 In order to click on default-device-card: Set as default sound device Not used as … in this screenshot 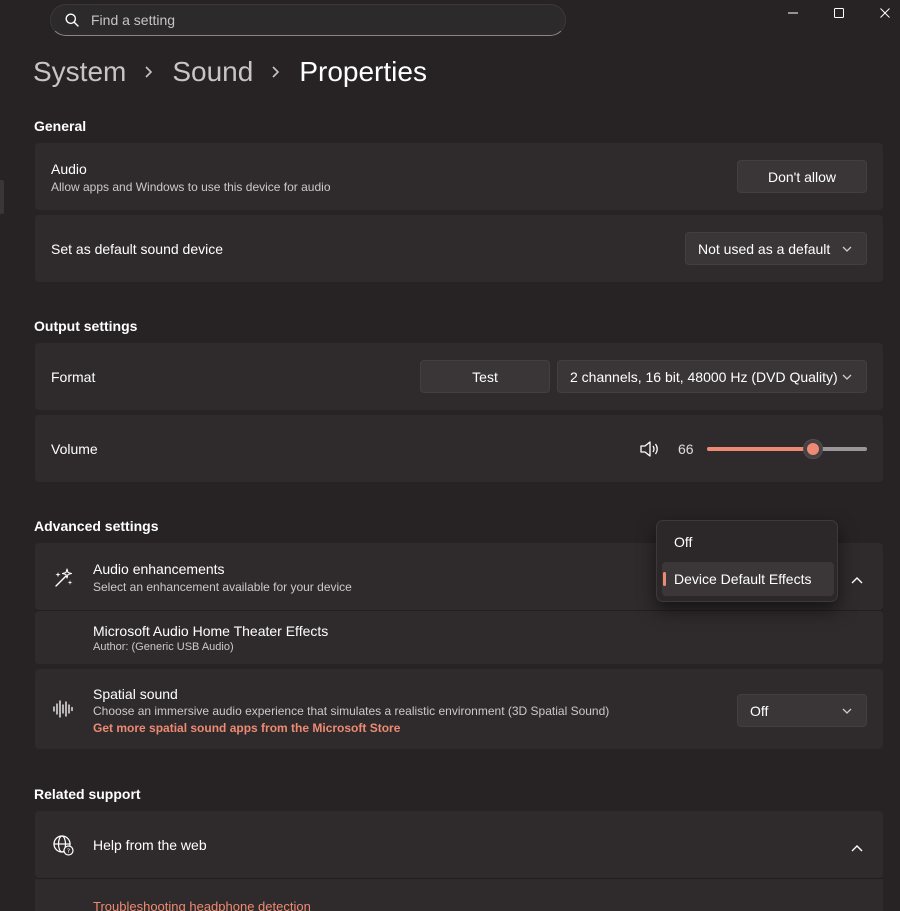, I will do `click(459, 248)`.